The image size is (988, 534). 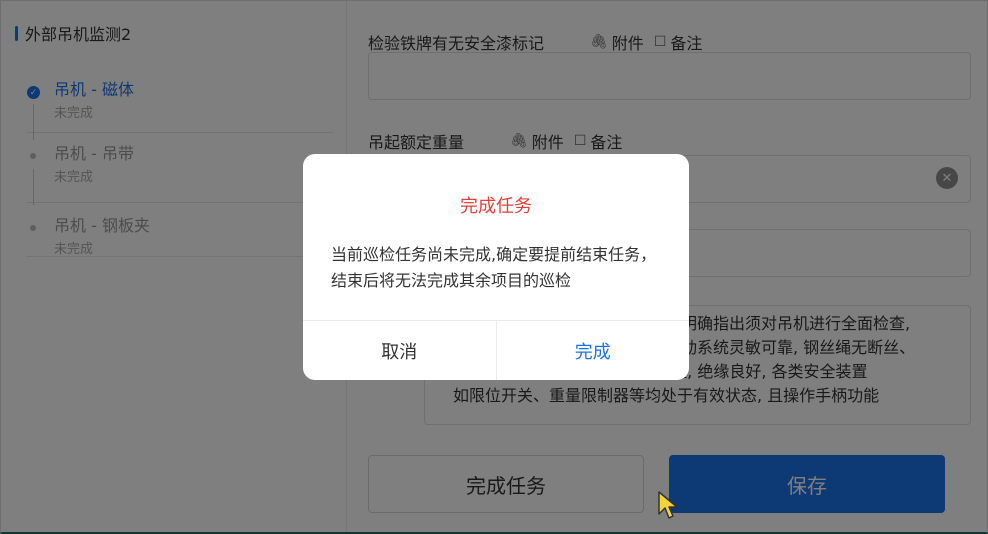 What do you see at coordinates (400, 350) in the screenshot?
I see `cancel-button: 取消` at bounding box center [400, 350].